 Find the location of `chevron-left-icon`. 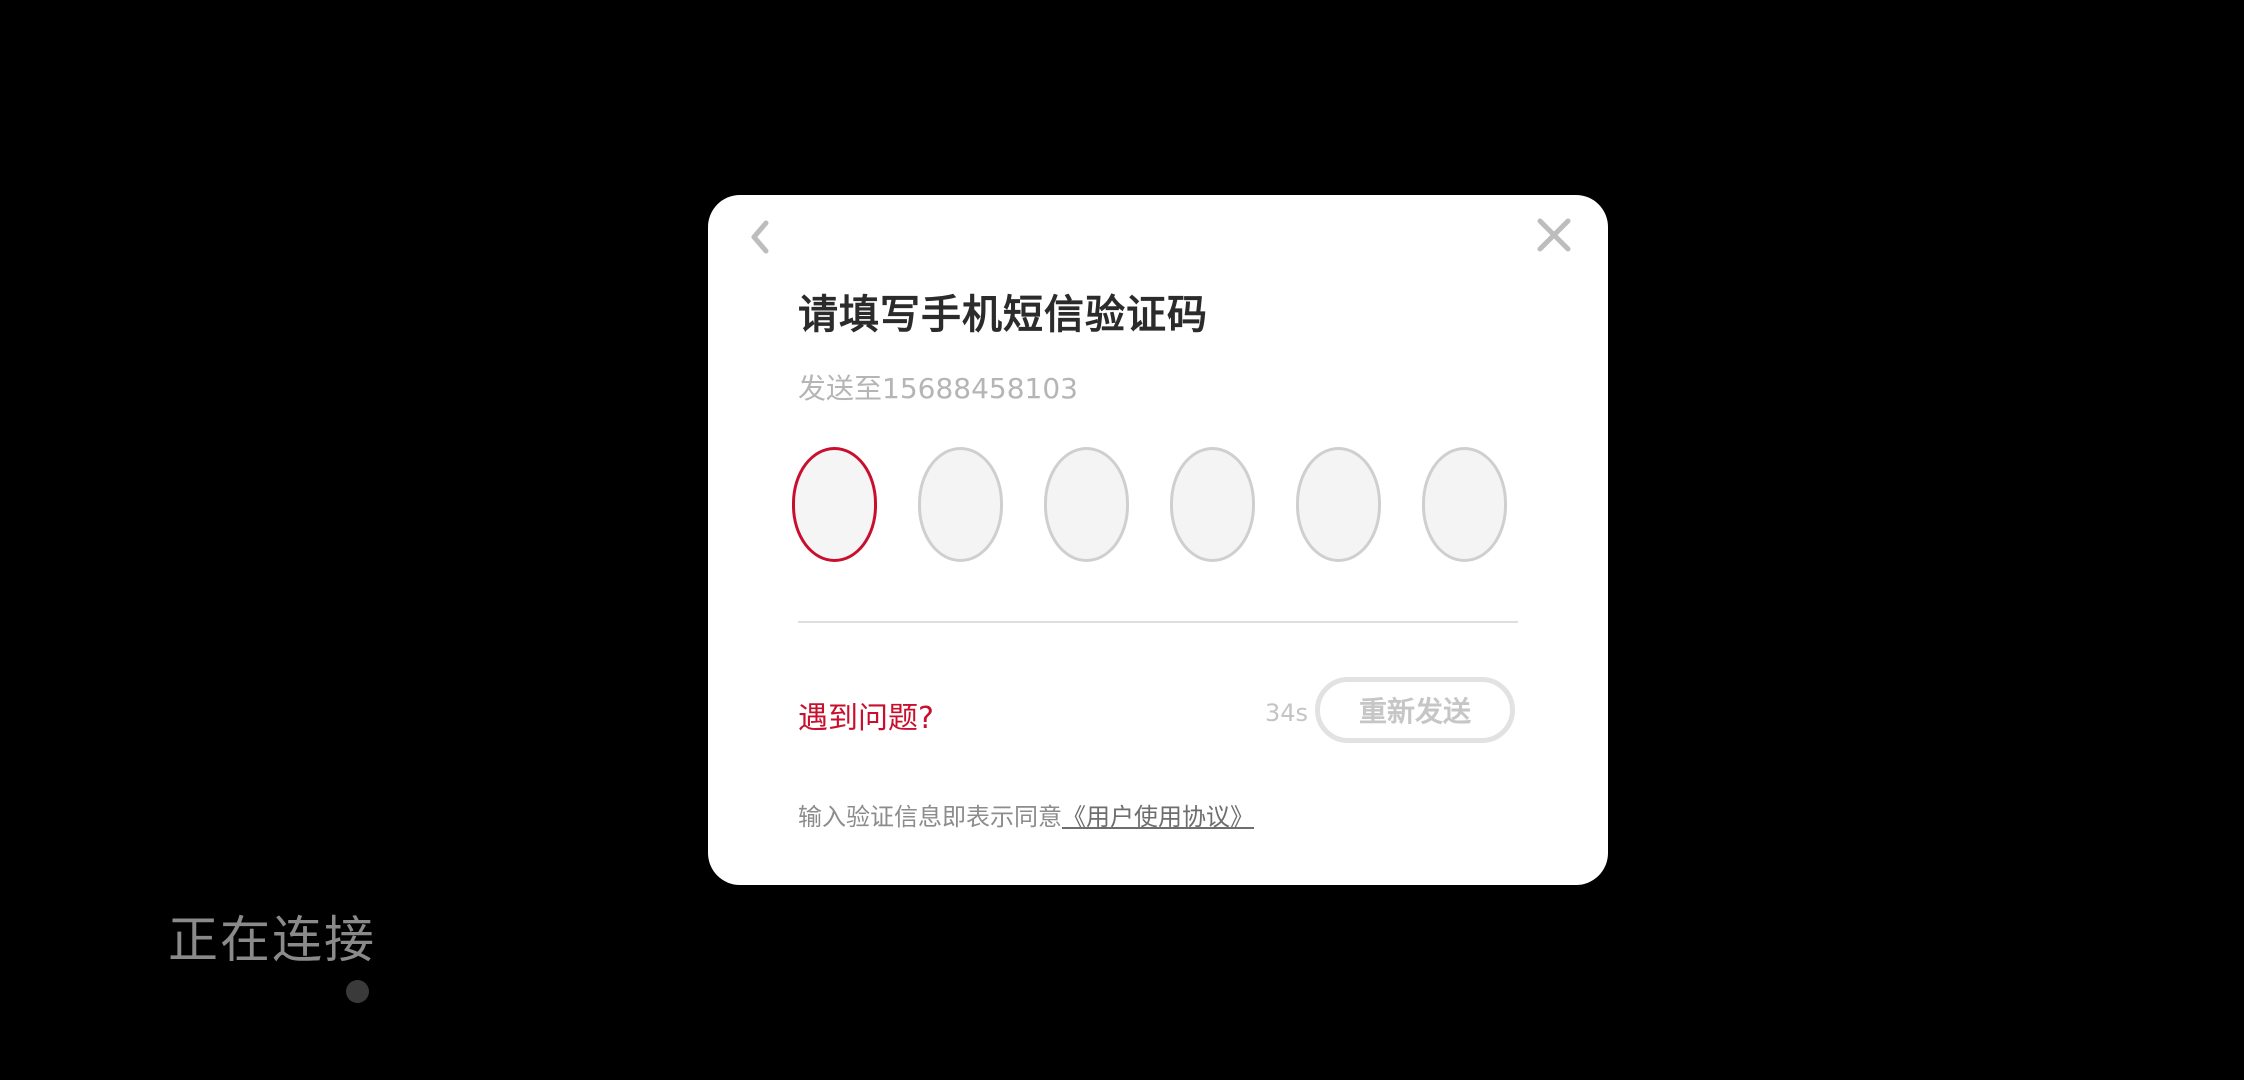

chevron-left-icon is located at coordinates (760, 237).